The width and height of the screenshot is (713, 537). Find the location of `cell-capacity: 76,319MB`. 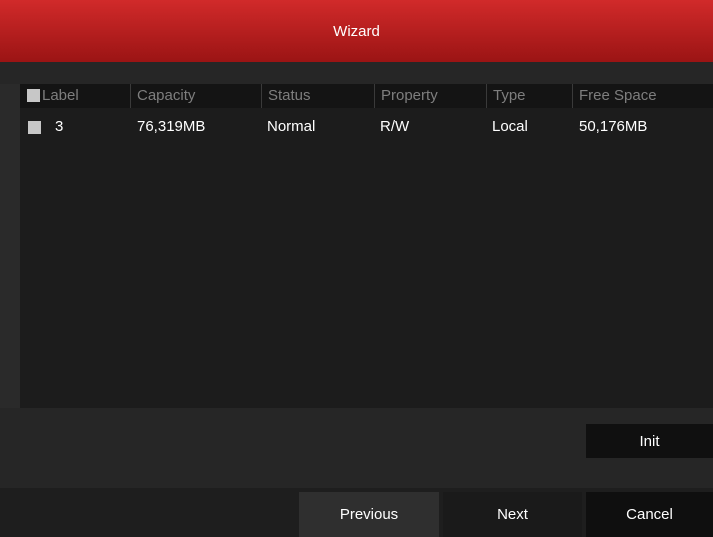

cell-capacity: 76,319MB is located at coordinates (171, 126).